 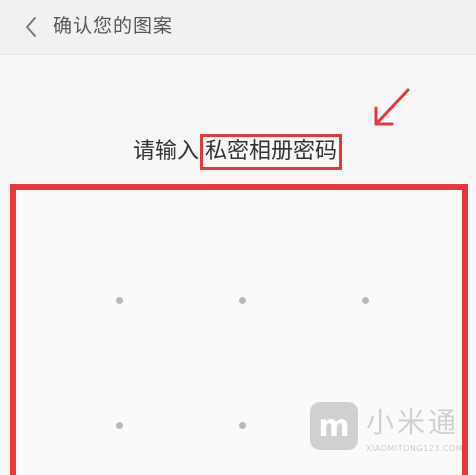 What do you see at coordinates (238, 27) in the screenshot?
I see `top-bar: 确认您的图案` at bounding box center [238, 27].